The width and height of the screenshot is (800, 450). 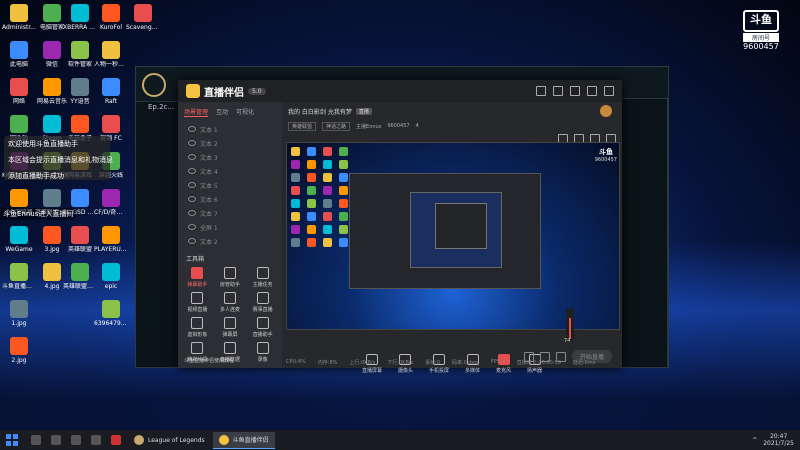 What do you see at coordinates (320, 111) in the screenshot?
I see `room-title: 我的 白白影剑 允我有梦` at bounding box center [320, 111].